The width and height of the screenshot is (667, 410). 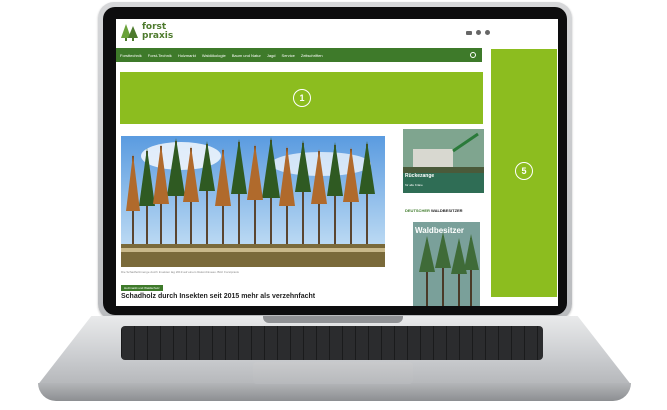 What do you see at coordinates (187, 55) in the screenshot?
I see `nav-item-holzmarkt: Holzmarkt` at bounding box center [187, 55].